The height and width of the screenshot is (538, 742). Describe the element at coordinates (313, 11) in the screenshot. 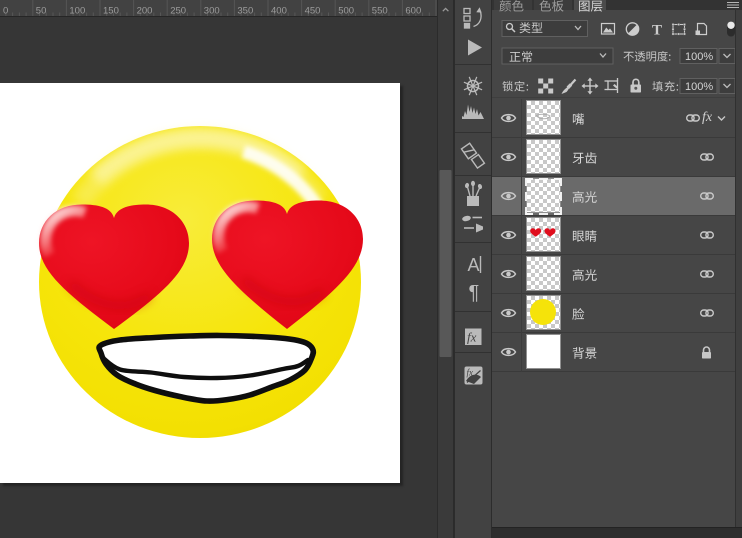

I see `svg-text: 450` at that location.